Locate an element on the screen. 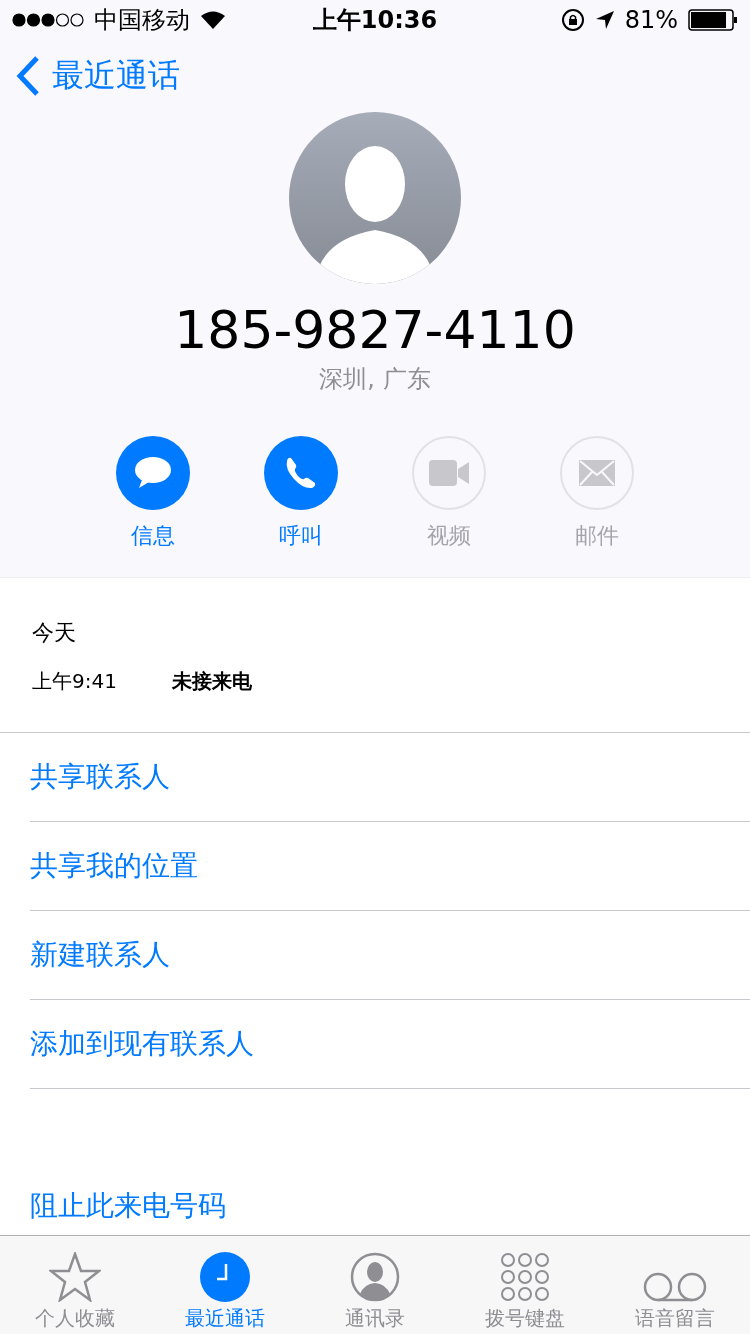 This screenshot has width=750, height=1334. carrier-name: 中国移动 is located at coordinates (142, 20).